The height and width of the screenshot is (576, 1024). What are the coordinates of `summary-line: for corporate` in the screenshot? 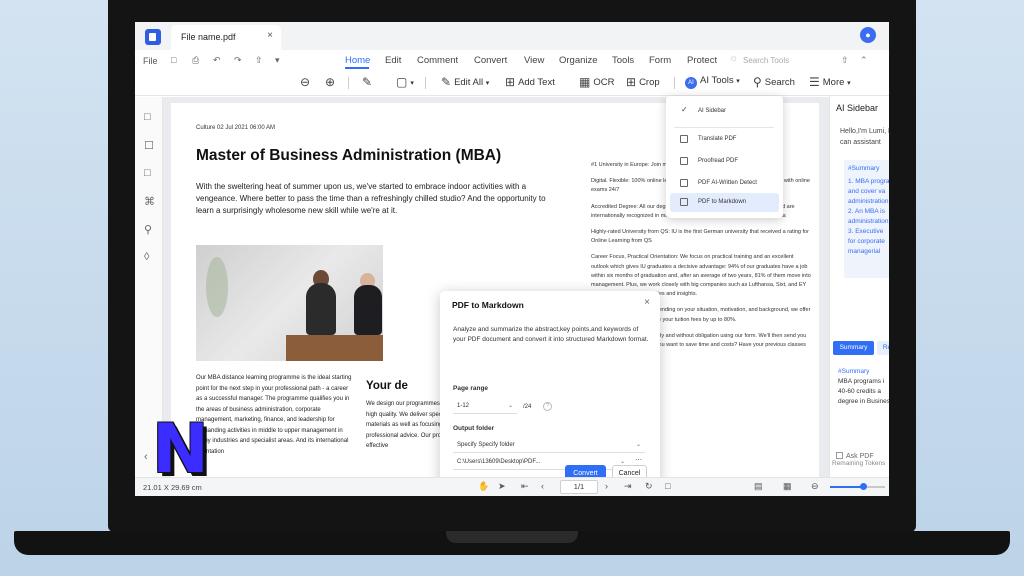 It's located at (866, 241).